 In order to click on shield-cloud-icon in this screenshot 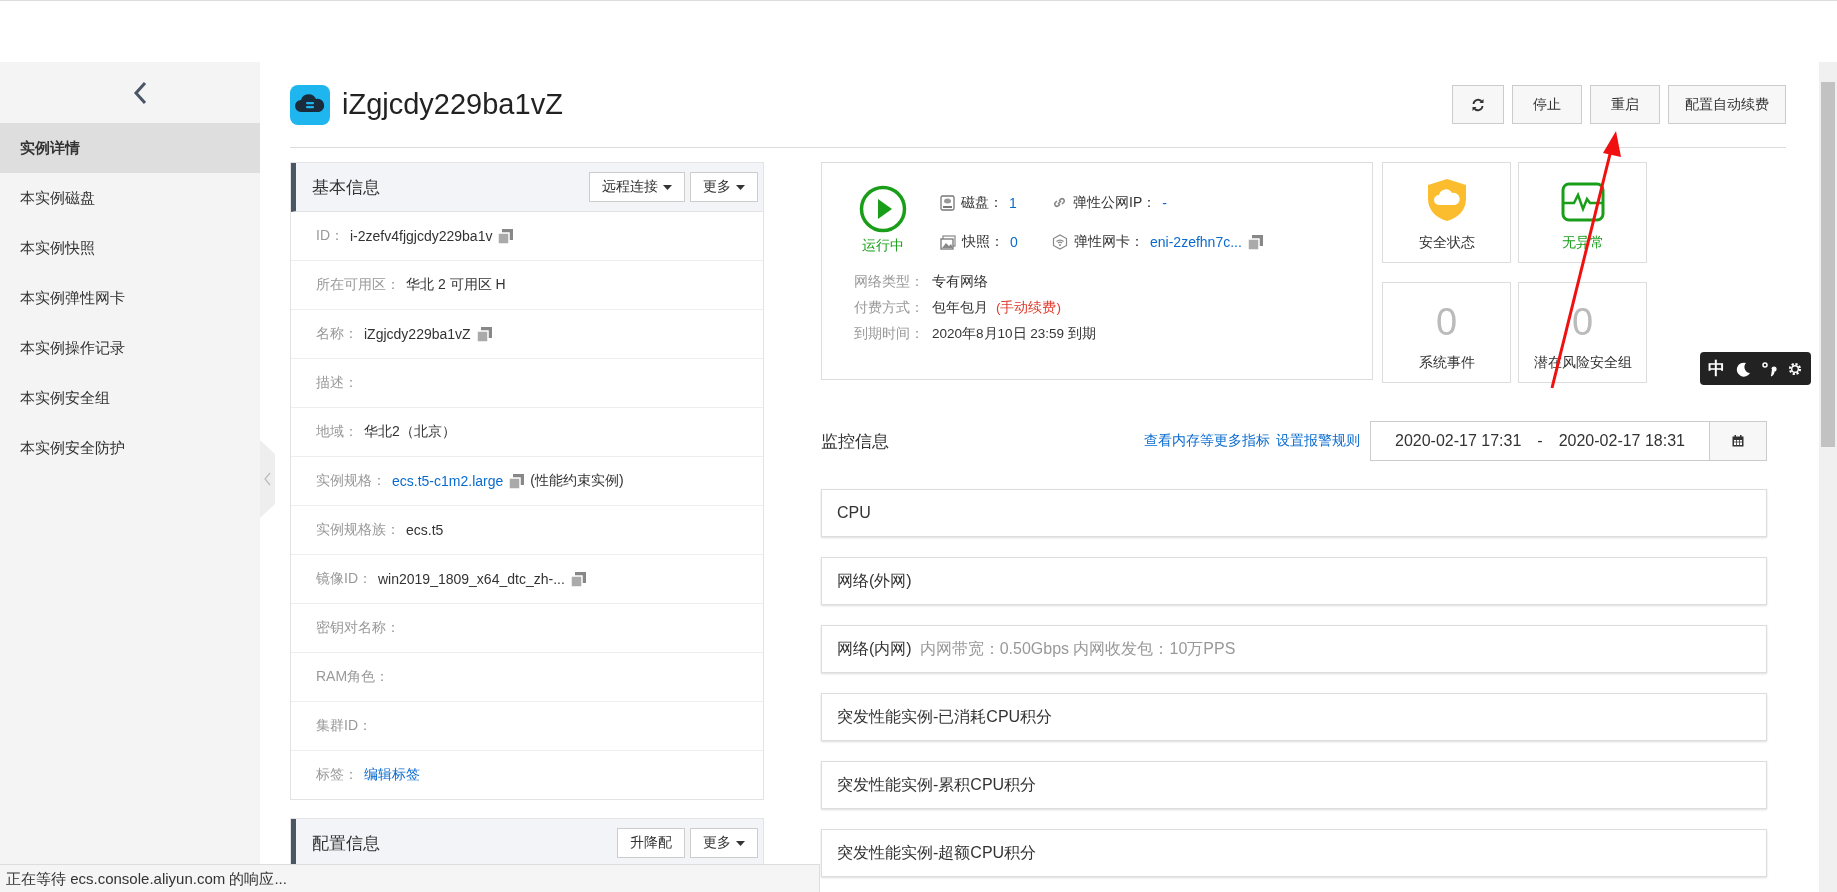, I will do `click(1446, 200)`.